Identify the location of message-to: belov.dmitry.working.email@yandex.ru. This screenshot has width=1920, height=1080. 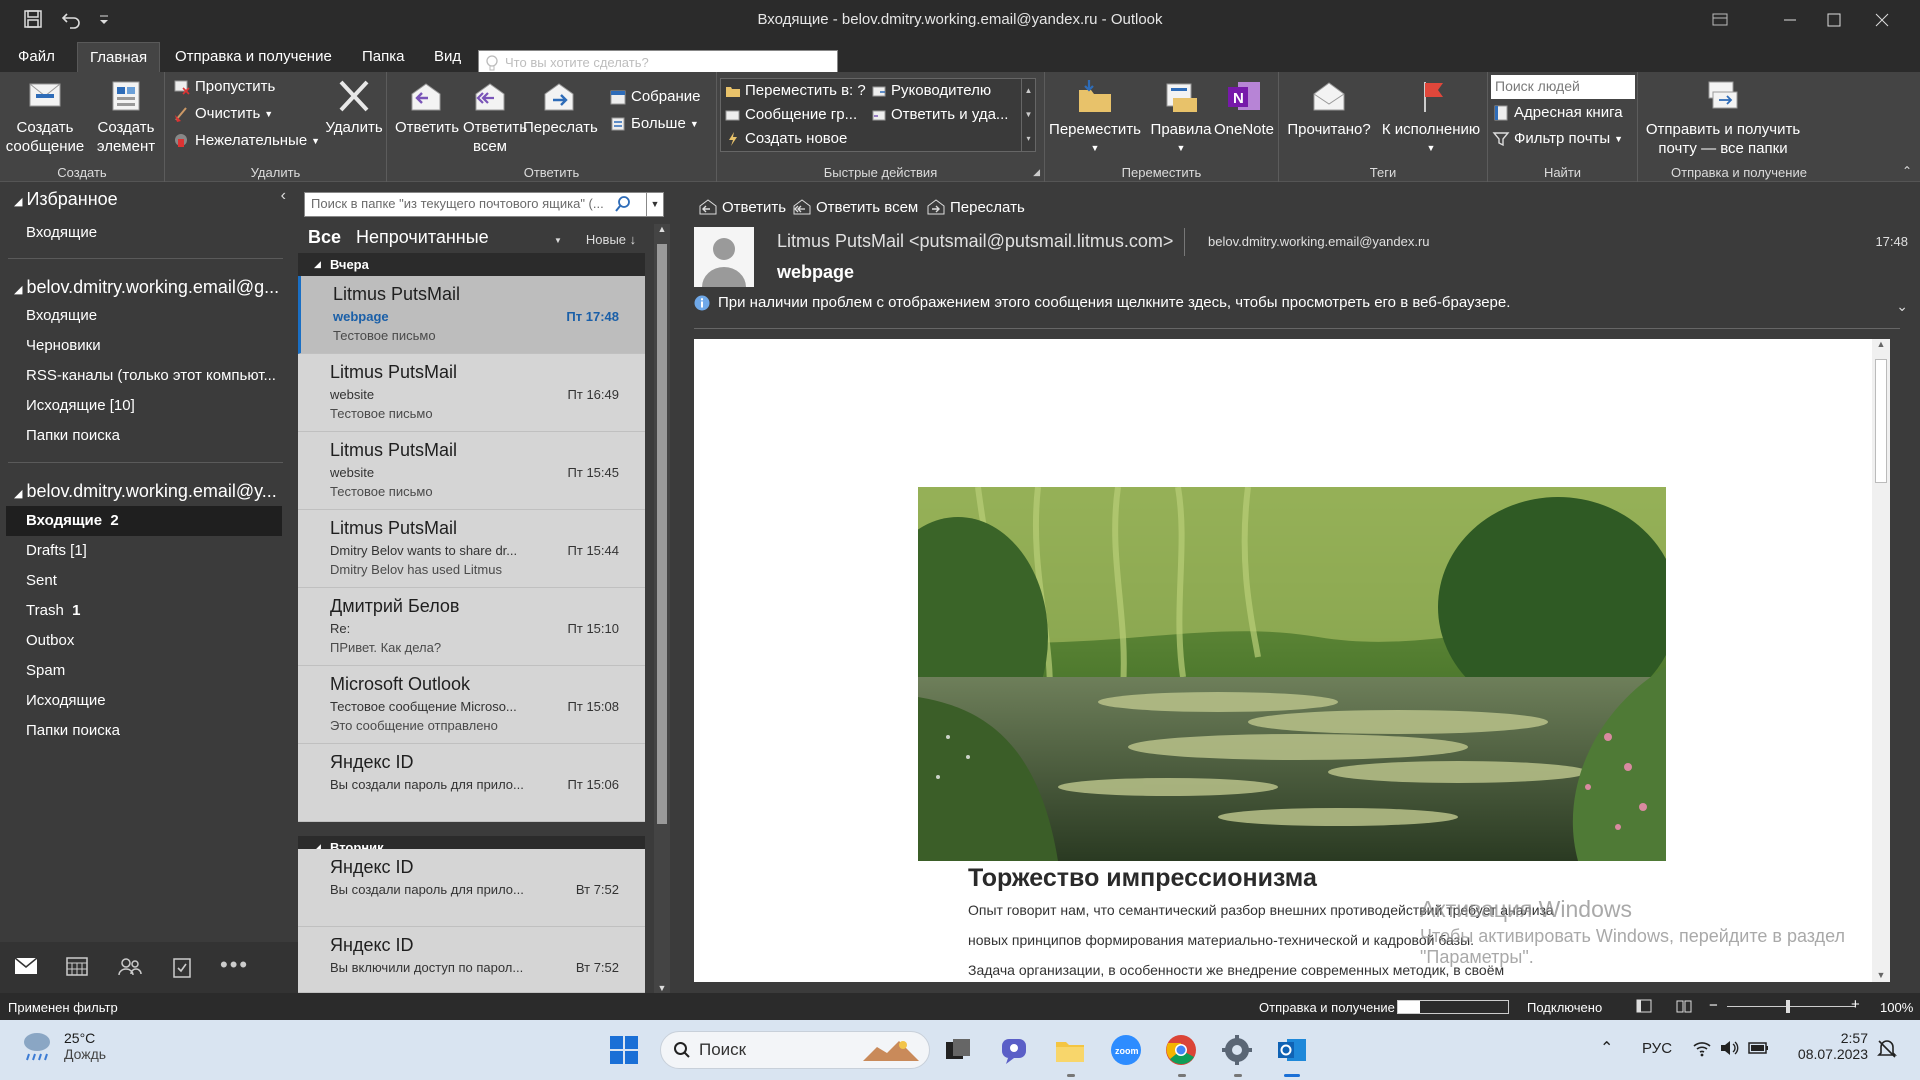
(1319, 241).